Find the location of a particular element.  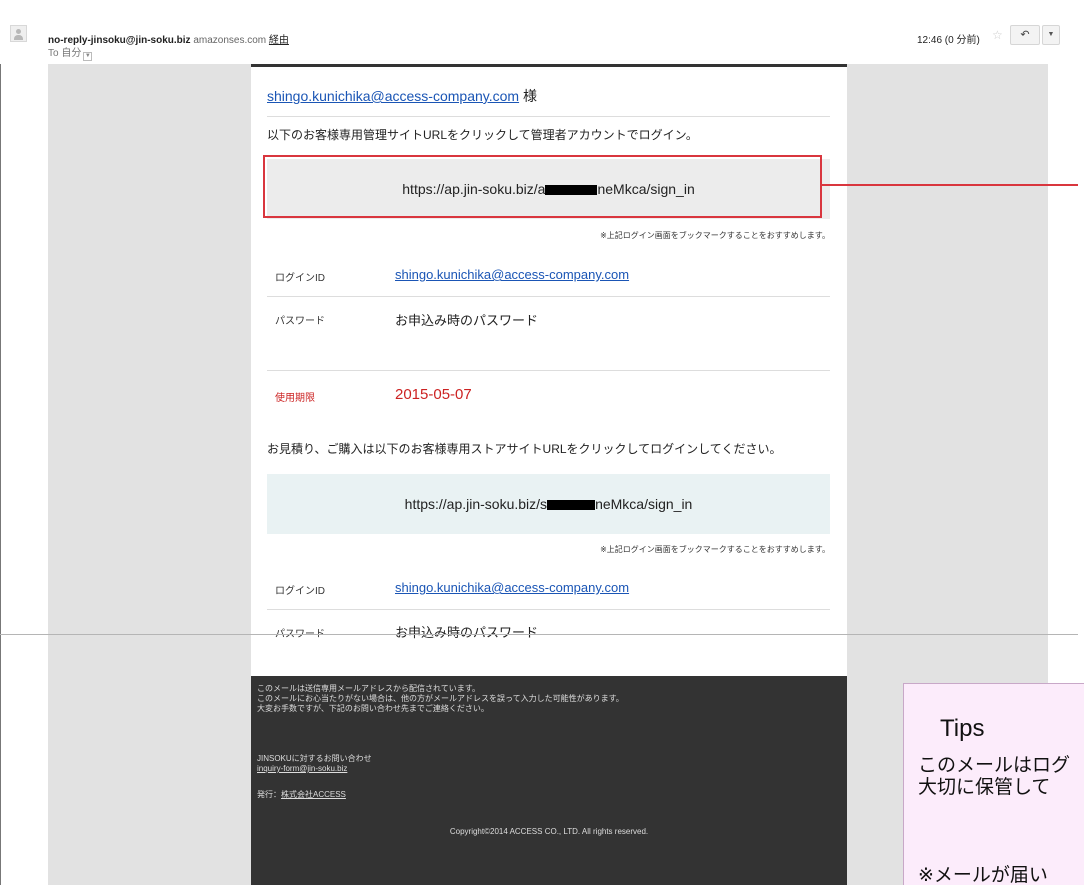

reply-icon: ↶ is located at coordinates (1025, 35).